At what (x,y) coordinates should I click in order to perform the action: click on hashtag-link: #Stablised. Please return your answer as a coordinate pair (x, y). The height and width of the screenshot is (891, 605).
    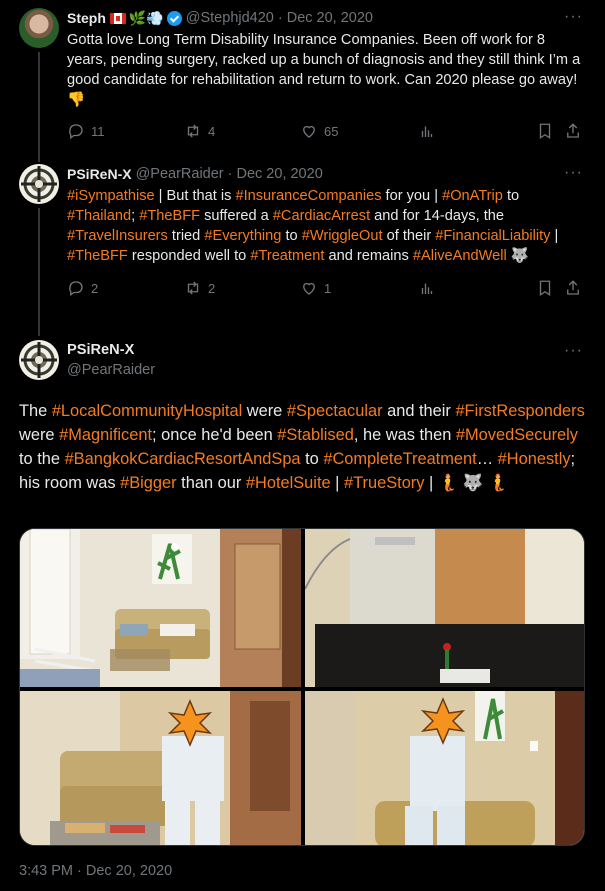
    Looking at the image, I should click on (315, 435).